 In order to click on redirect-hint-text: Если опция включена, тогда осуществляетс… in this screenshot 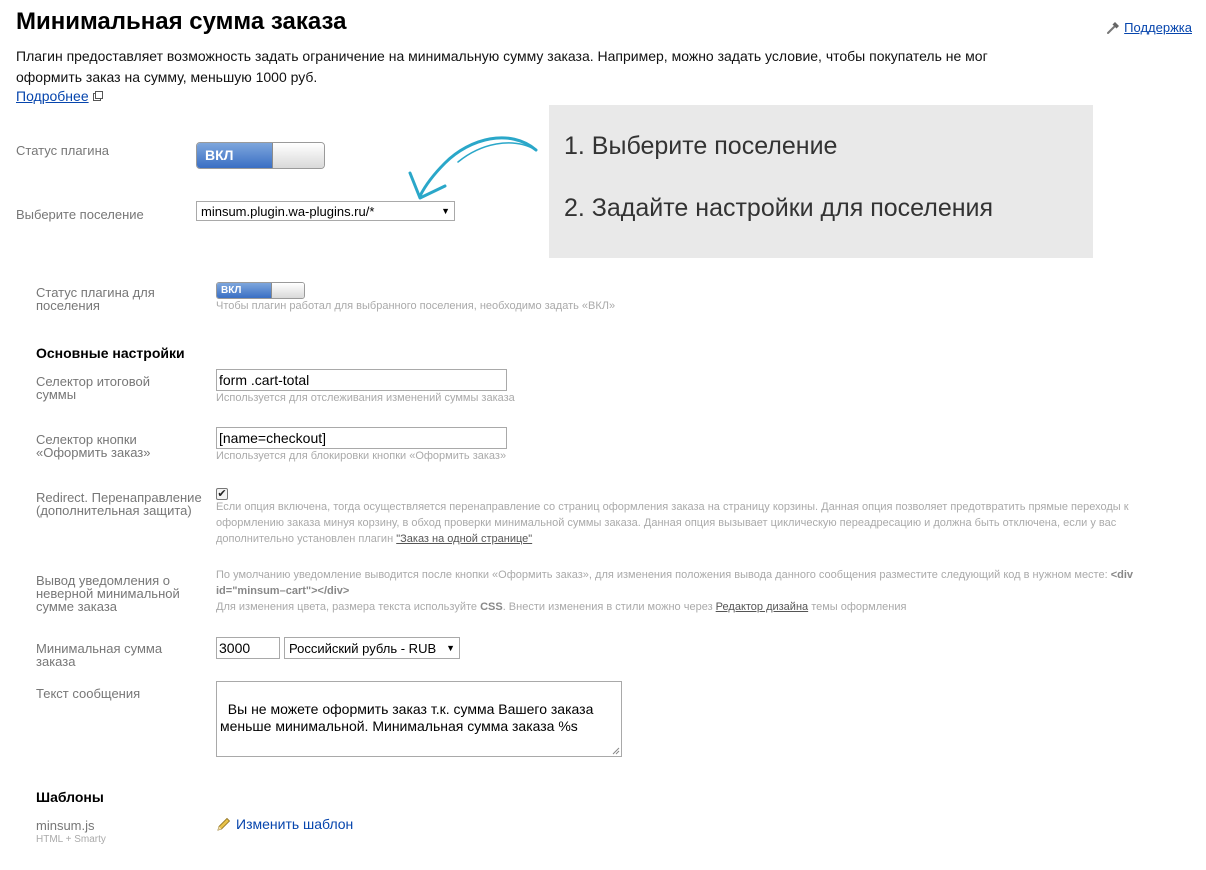, I will do `click(672, 523)`.